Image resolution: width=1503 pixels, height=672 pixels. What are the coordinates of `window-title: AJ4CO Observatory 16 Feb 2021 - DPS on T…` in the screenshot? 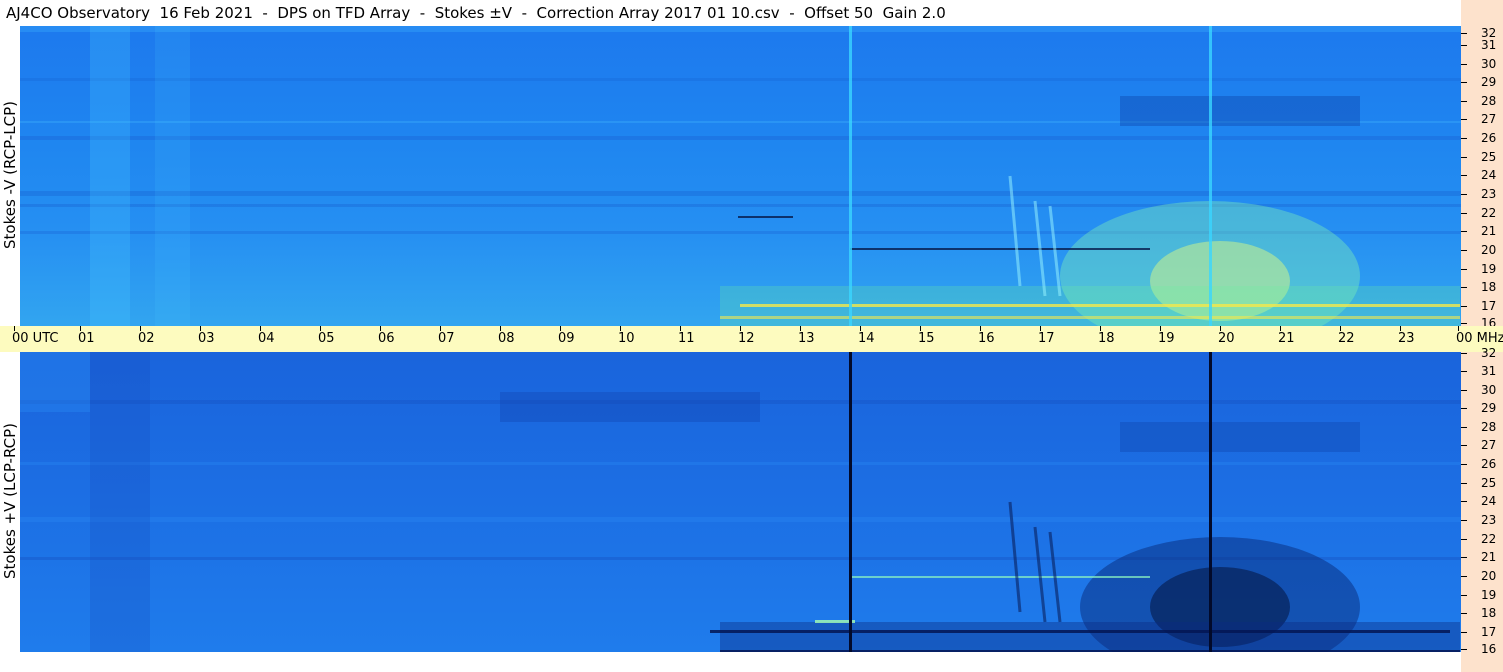 It's located at (730, 13).